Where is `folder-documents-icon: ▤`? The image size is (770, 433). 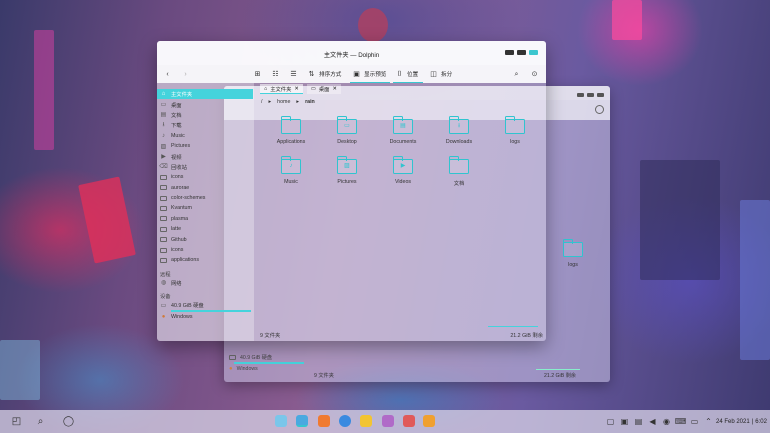 folder-documents-icon: ▤ is located at coordinates (403, 125).